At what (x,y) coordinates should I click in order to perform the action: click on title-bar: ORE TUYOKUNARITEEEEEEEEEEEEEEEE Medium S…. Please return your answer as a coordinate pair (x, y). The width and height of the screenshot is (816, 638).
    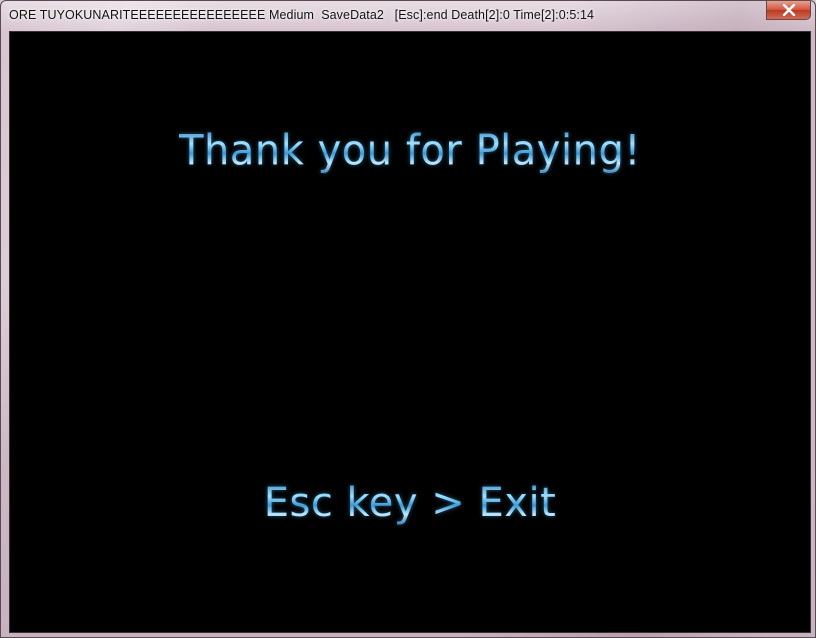
    Looking at the image, I should click on (408, 15).